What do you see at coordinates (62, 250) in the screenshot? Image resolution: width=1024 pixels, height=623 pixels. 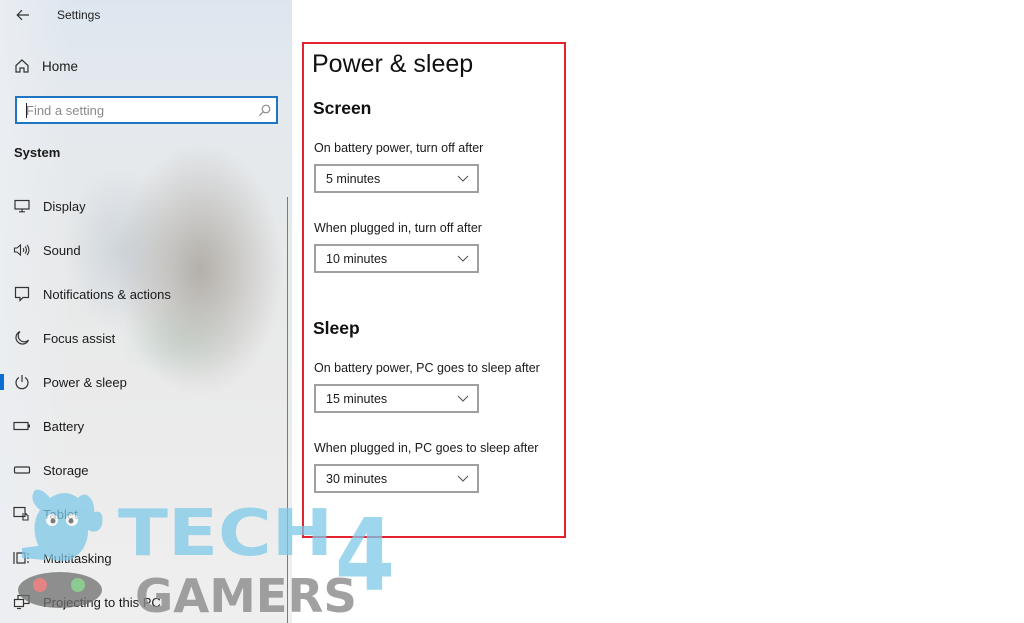 I see `sidebar-item-label: Sound` at bounding box center [62, 250].